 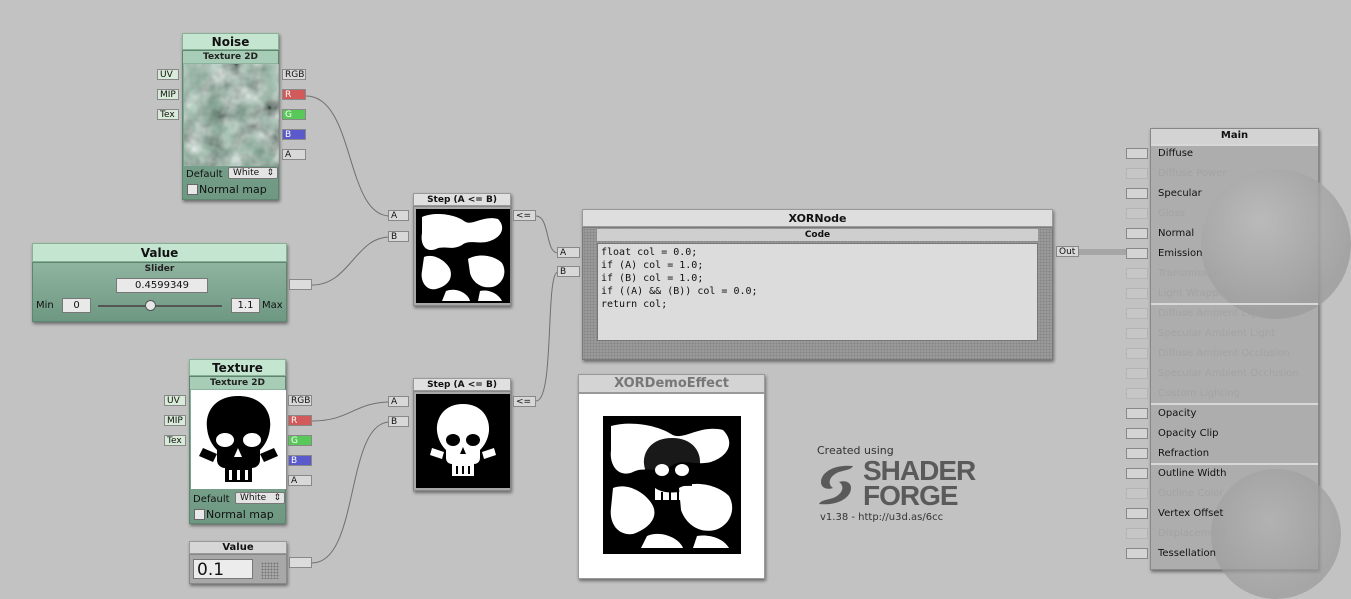 I want to click on main-input-row: Tessellation, so click(x=1223, y=554).